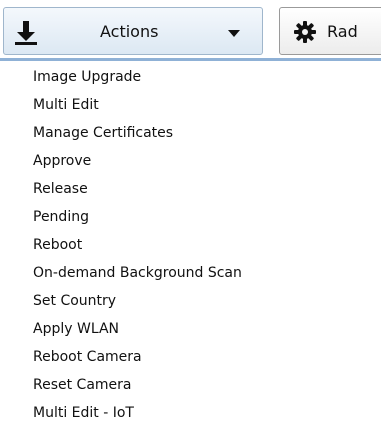 The image size is (381, 429). What do you see at coordinates (26, 33) in the screenshot?
I see `download-icon` at bounding box center [26, 33].